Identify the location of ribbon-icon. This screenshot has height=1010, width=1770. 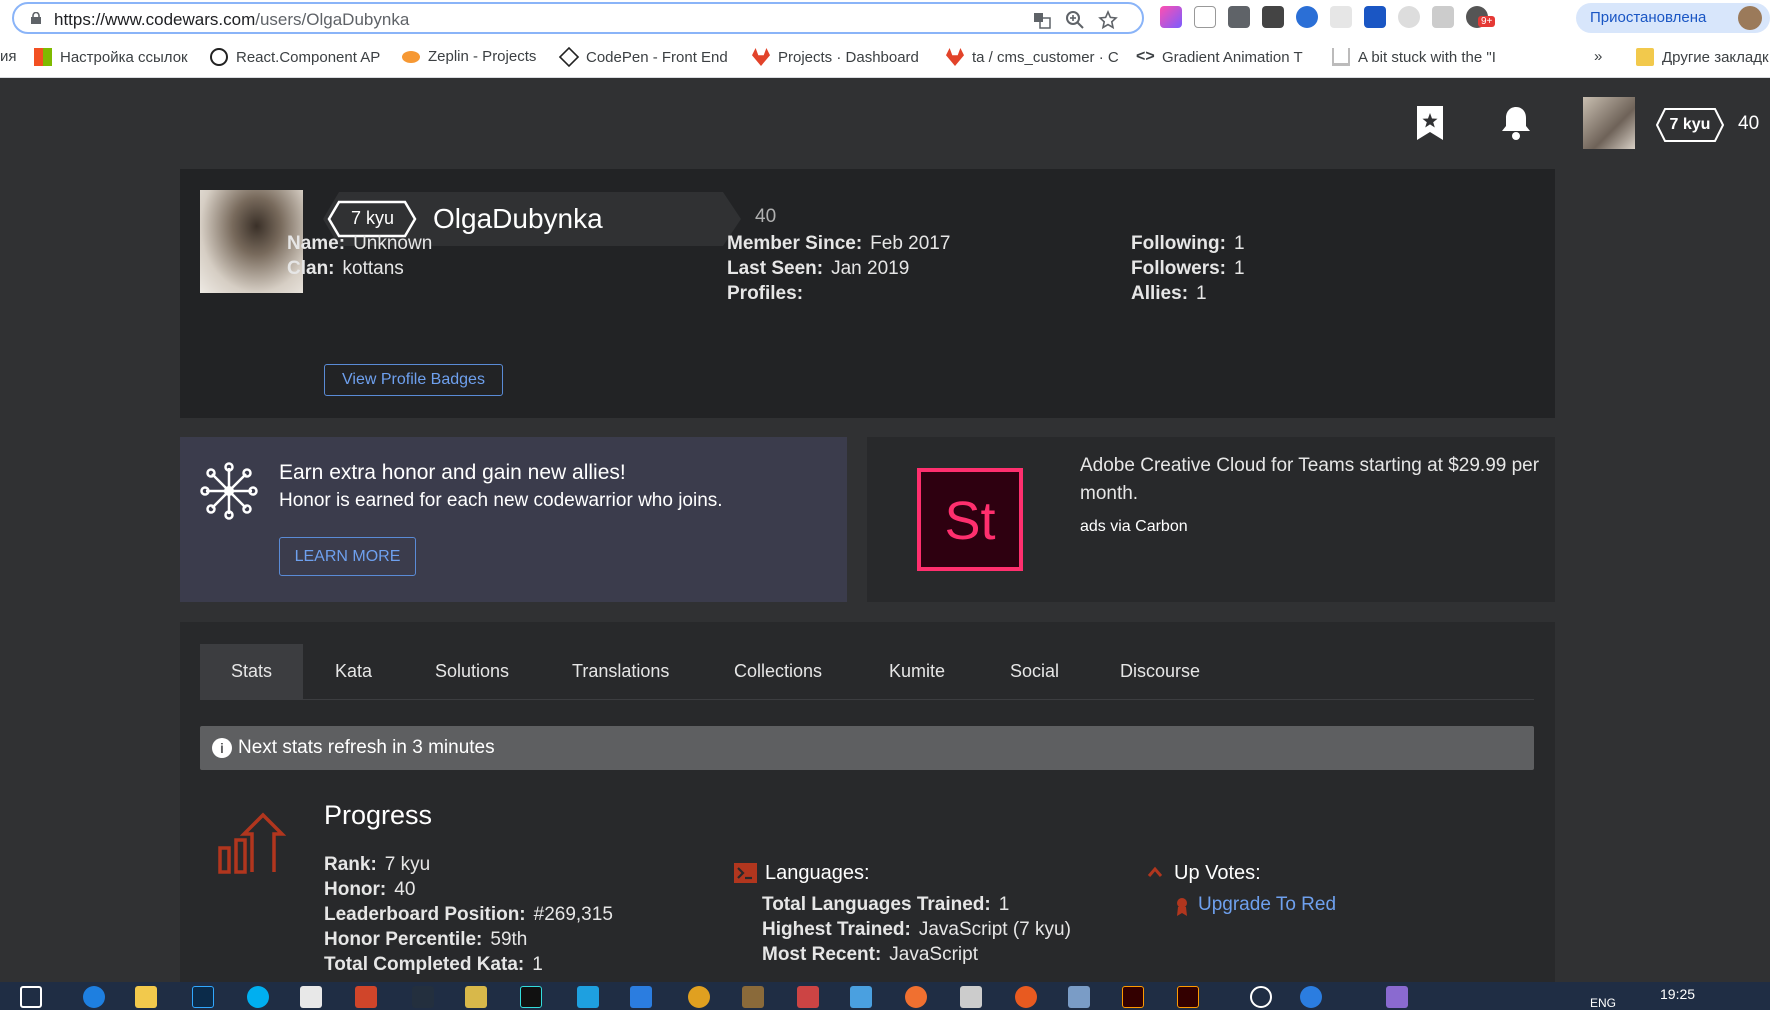
(1182, 907).